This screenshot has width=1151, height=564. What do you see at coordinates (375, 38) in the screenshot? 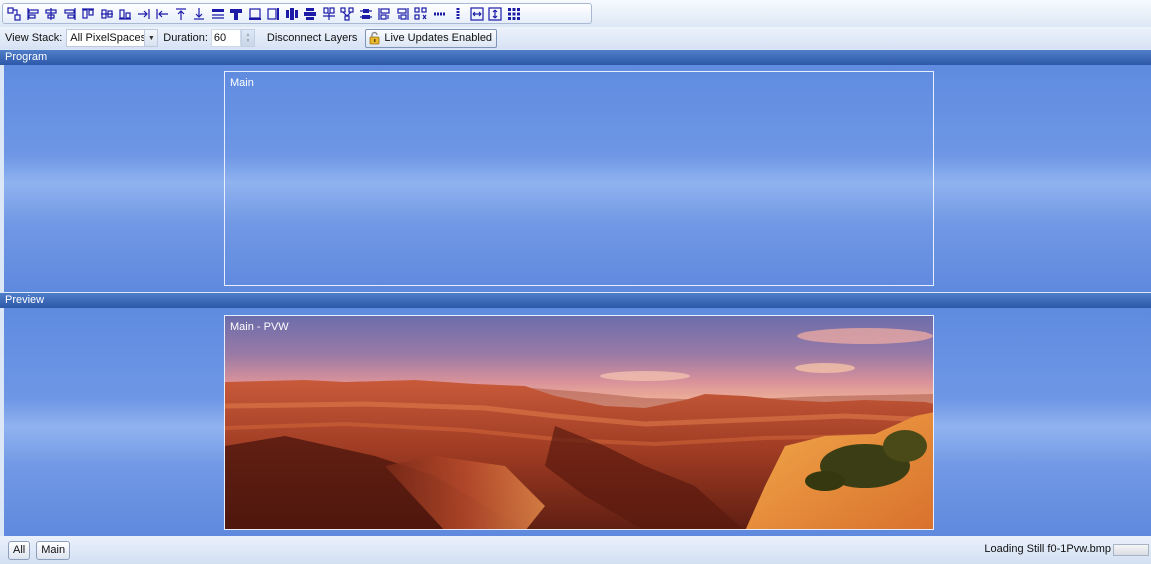
I see `lock-icon` at bounding box center [375, 38].